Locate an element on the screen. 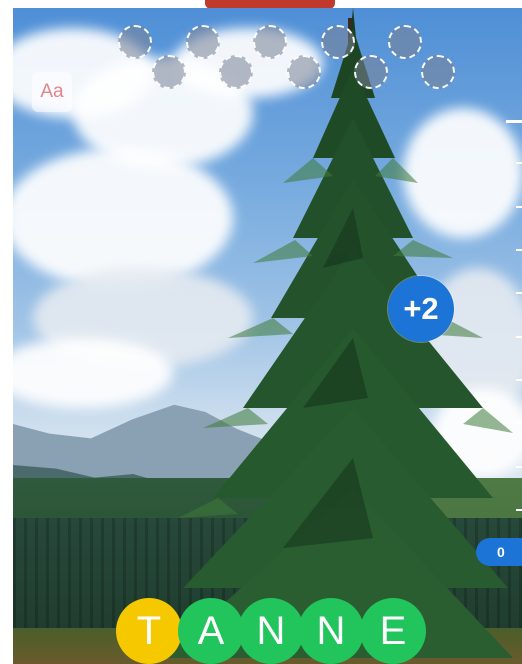 This screenshot has height=664, width=522. letter-tile: A is located at coordinates (211, 631).